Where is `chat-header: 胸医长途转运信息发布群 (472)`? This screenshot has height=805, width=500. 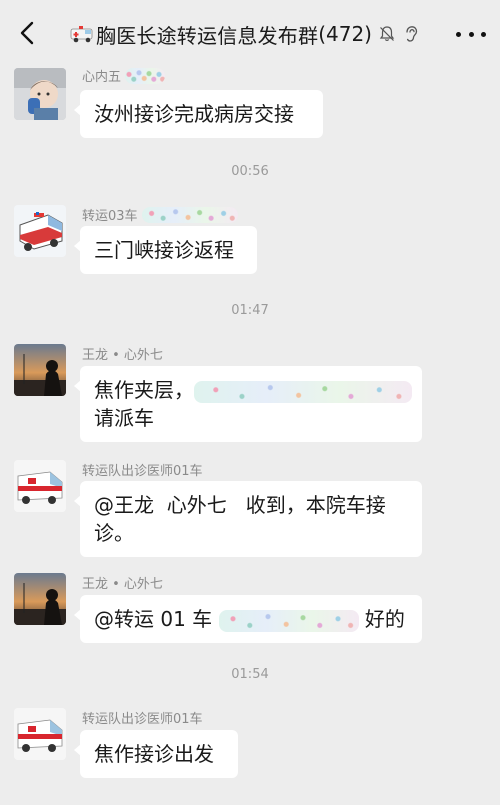
chat-header: 胸医长途转运信息发布群 (472) is located at coordinates (250, 33).